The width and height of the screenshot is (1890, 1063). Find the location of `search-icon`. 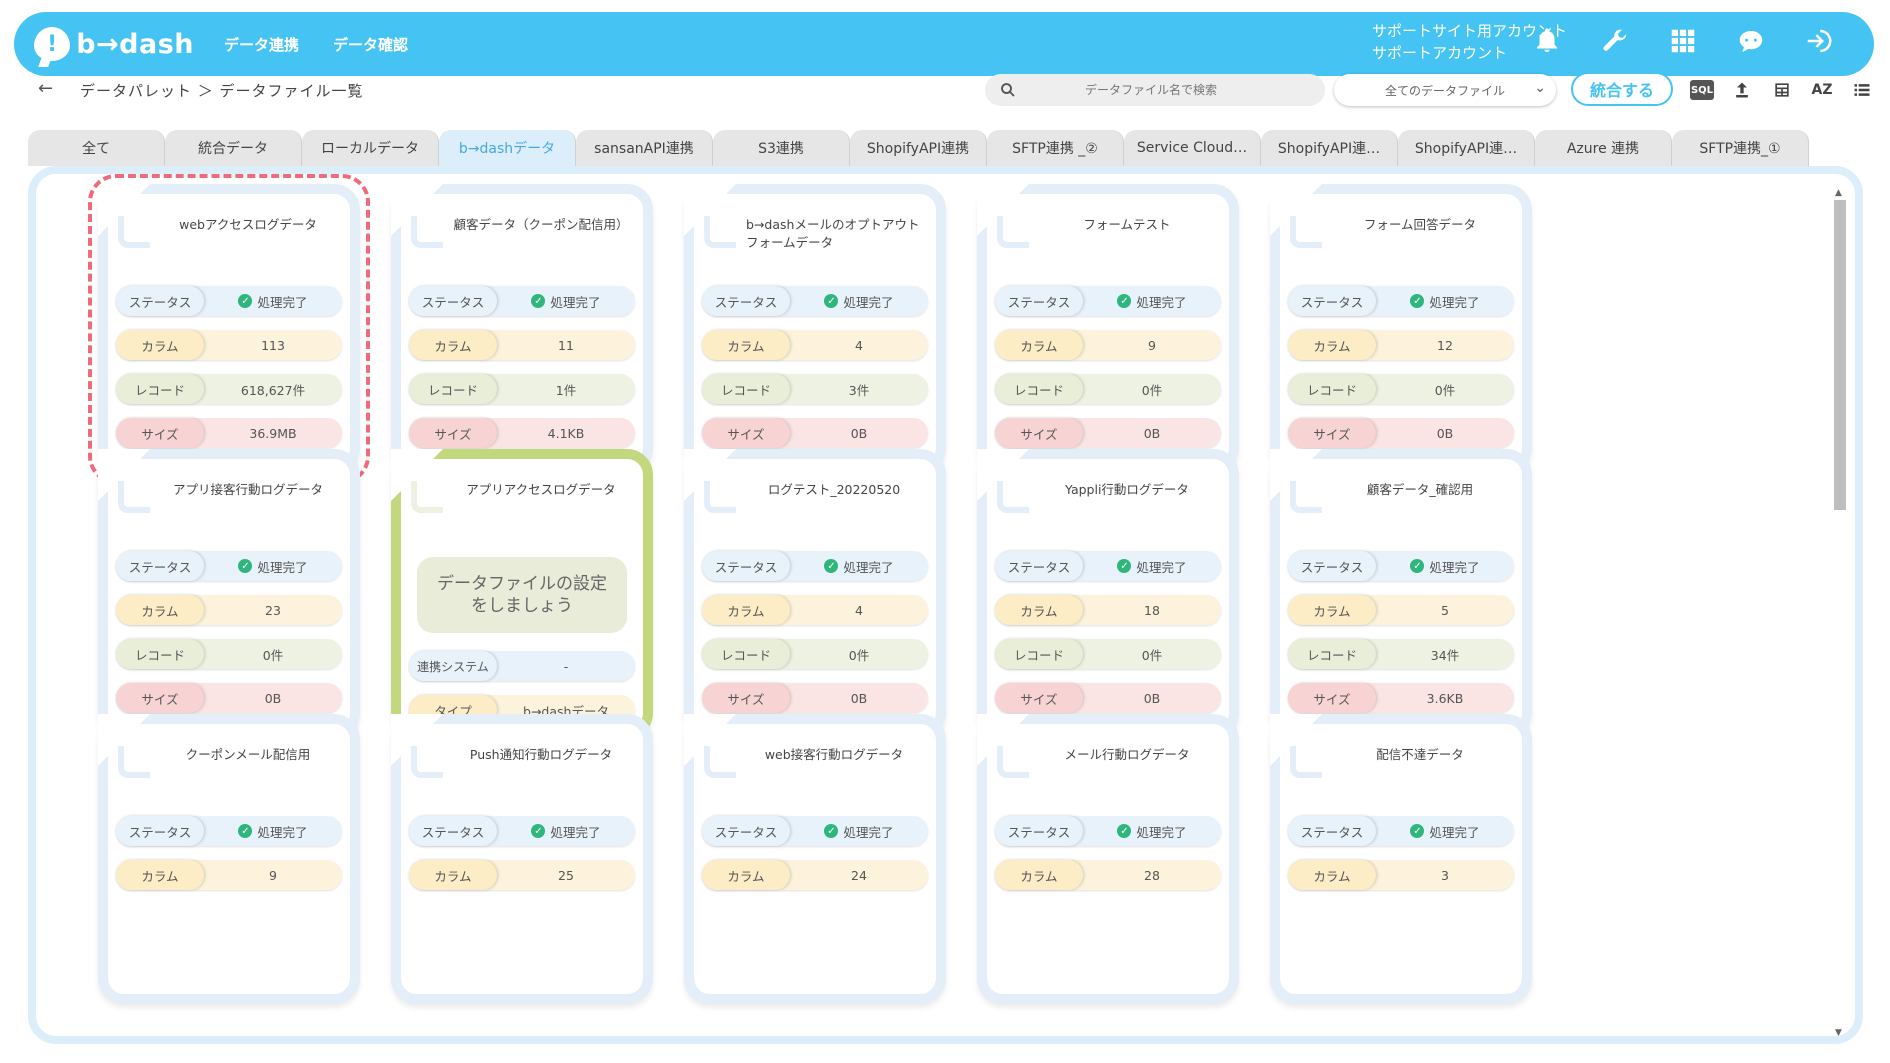

search-icon is located at coordinates (1008, 90).